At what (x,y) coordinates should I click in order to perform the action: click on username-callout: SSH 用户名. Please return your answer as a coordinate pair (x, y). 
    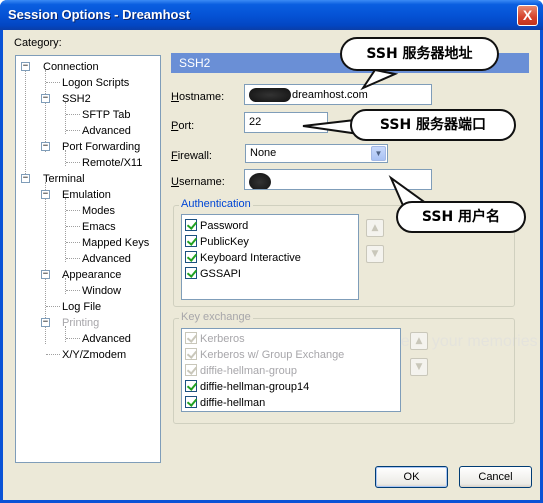
    Looking at the image, I should click on (461, 217).